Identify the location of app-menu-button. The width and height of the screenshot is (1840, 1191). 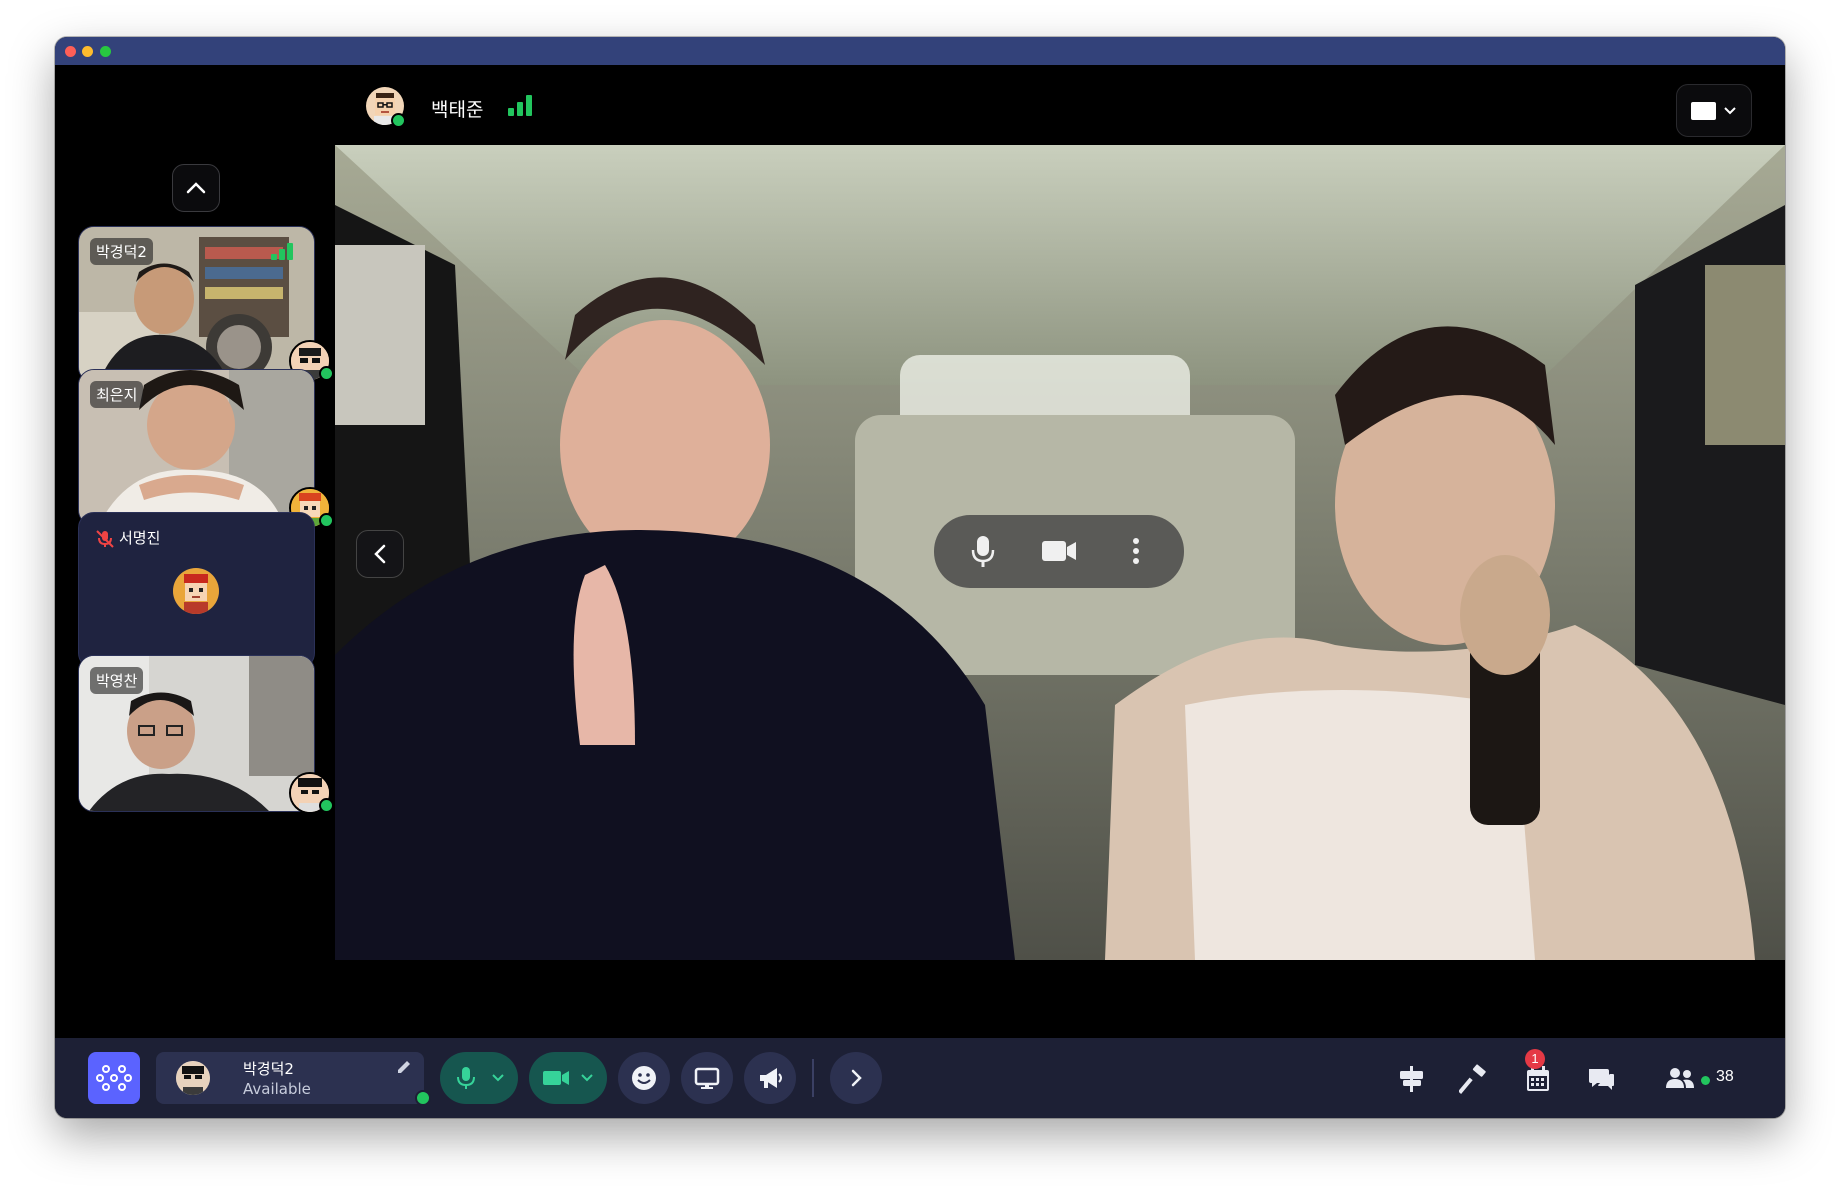
(114, 1078).